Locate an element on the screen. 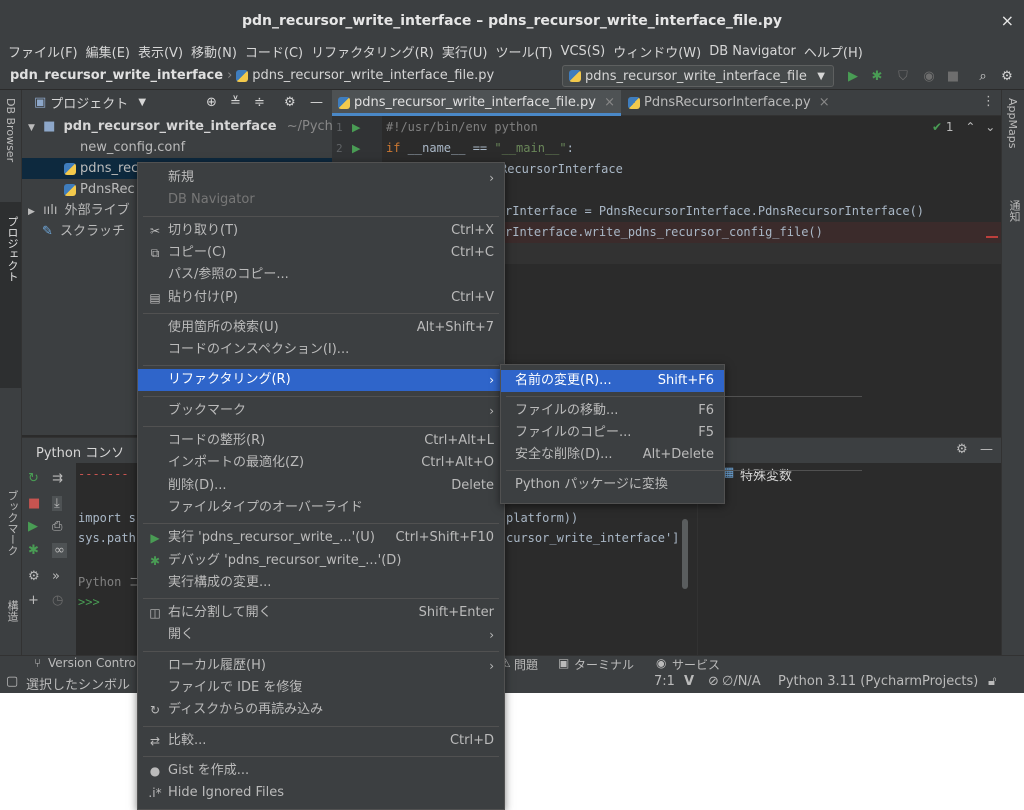  tab-pdns-recursor-interface: PdnsRecursorInterface.py × is located at coordinates (729, 103).